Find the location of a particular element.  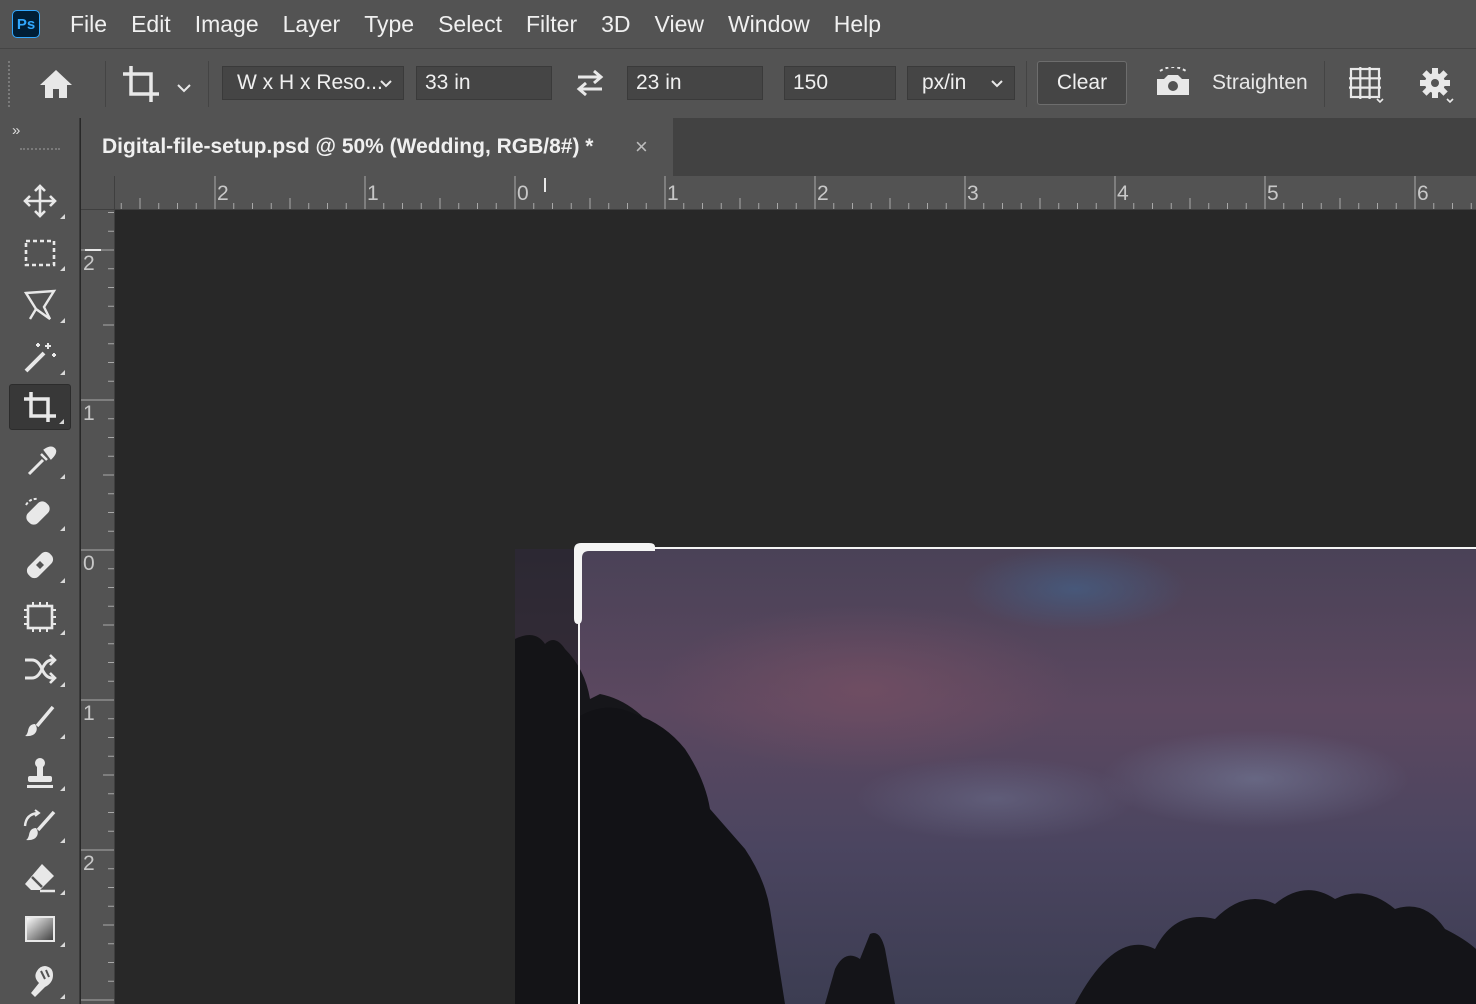

smudge-tool is located at coordinates (40, 981).